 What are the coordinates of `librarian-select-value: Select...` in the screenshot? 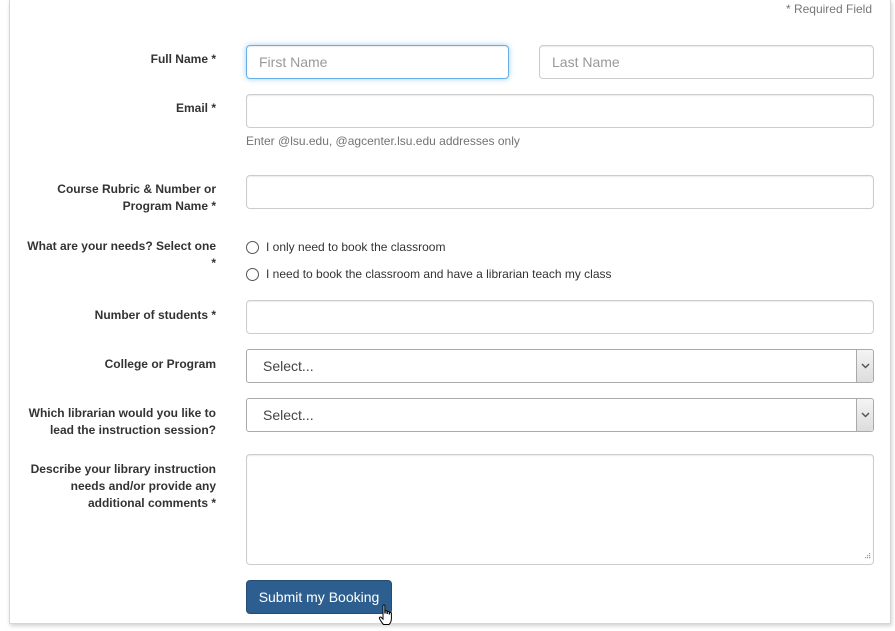 It's located at (288, 415).